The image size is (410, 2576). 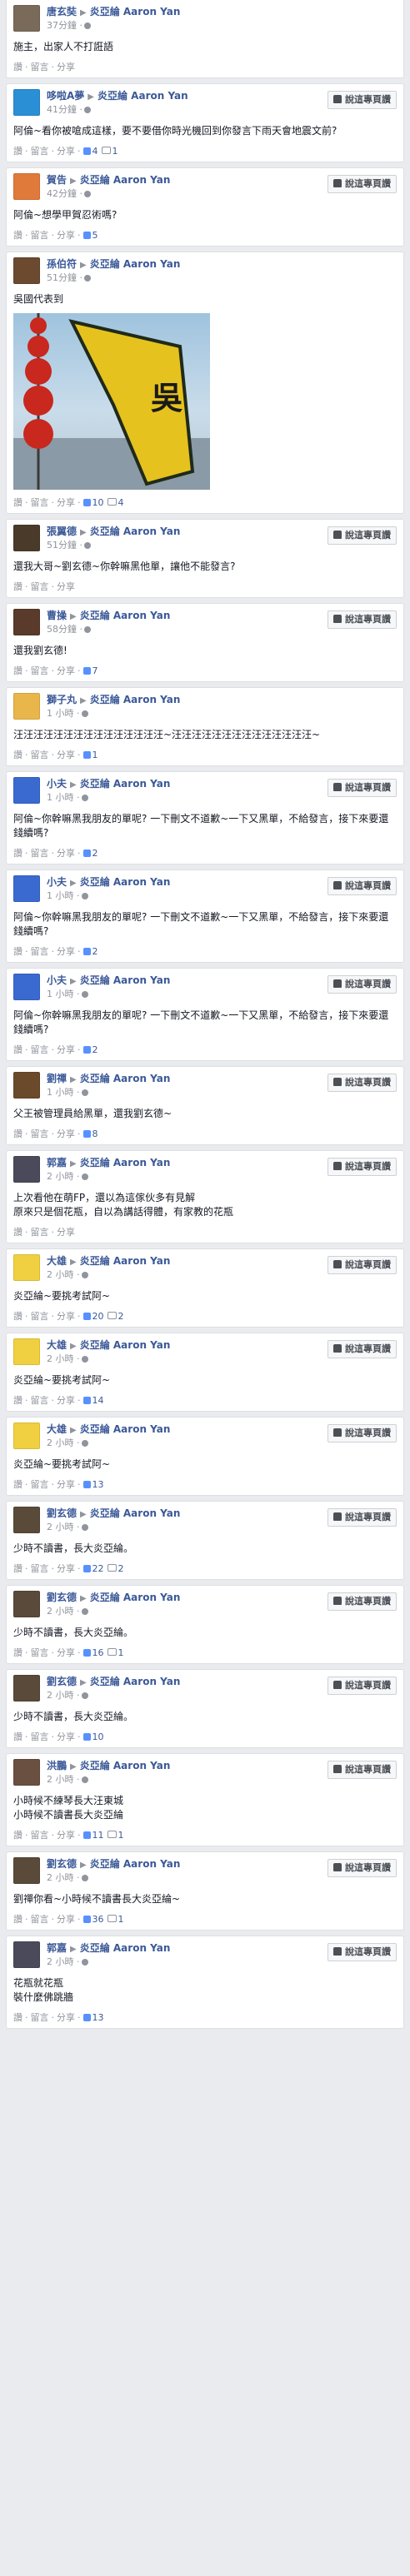 What do you see at coordinates (62, 193) in the screenshot?
I see `post-timestamp: 42分鐘` at bounding box center [62, 193].